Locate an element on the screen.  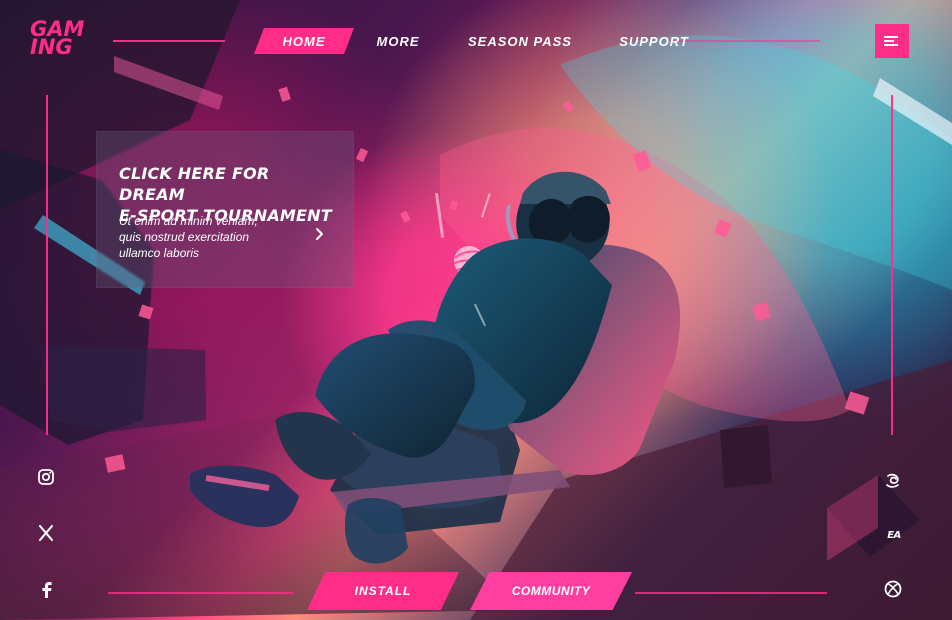
chevron-right-icon is located at coordinates (319, 234).